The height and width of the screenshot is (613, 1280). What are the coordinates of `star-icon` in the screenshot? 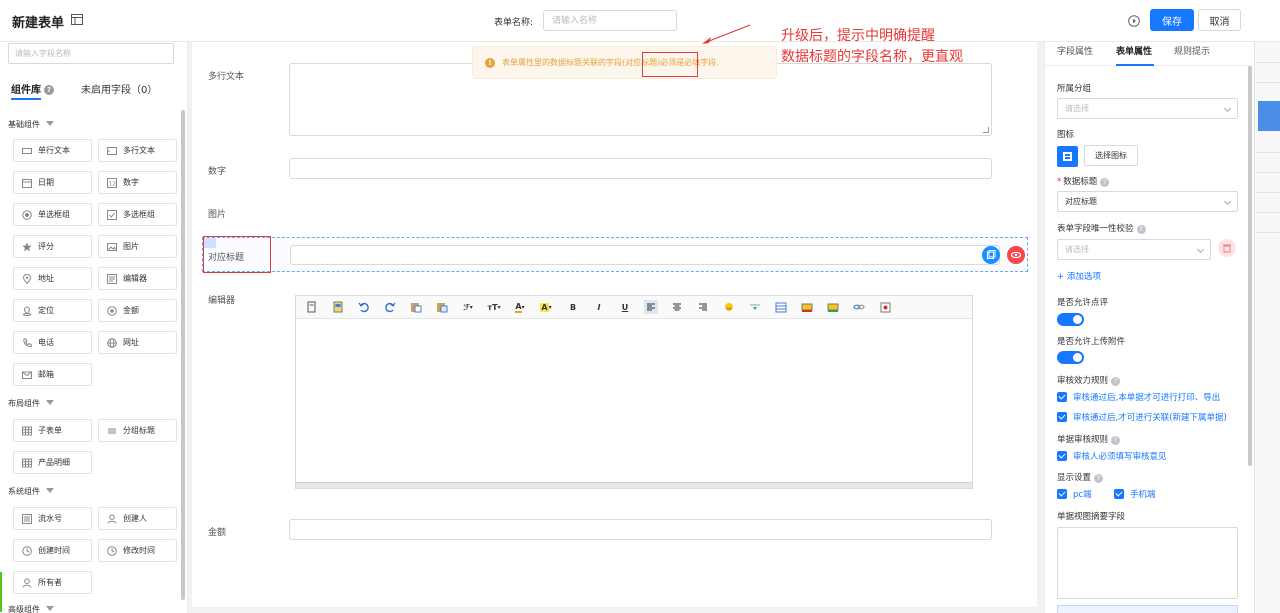 It's located at (27, 246).